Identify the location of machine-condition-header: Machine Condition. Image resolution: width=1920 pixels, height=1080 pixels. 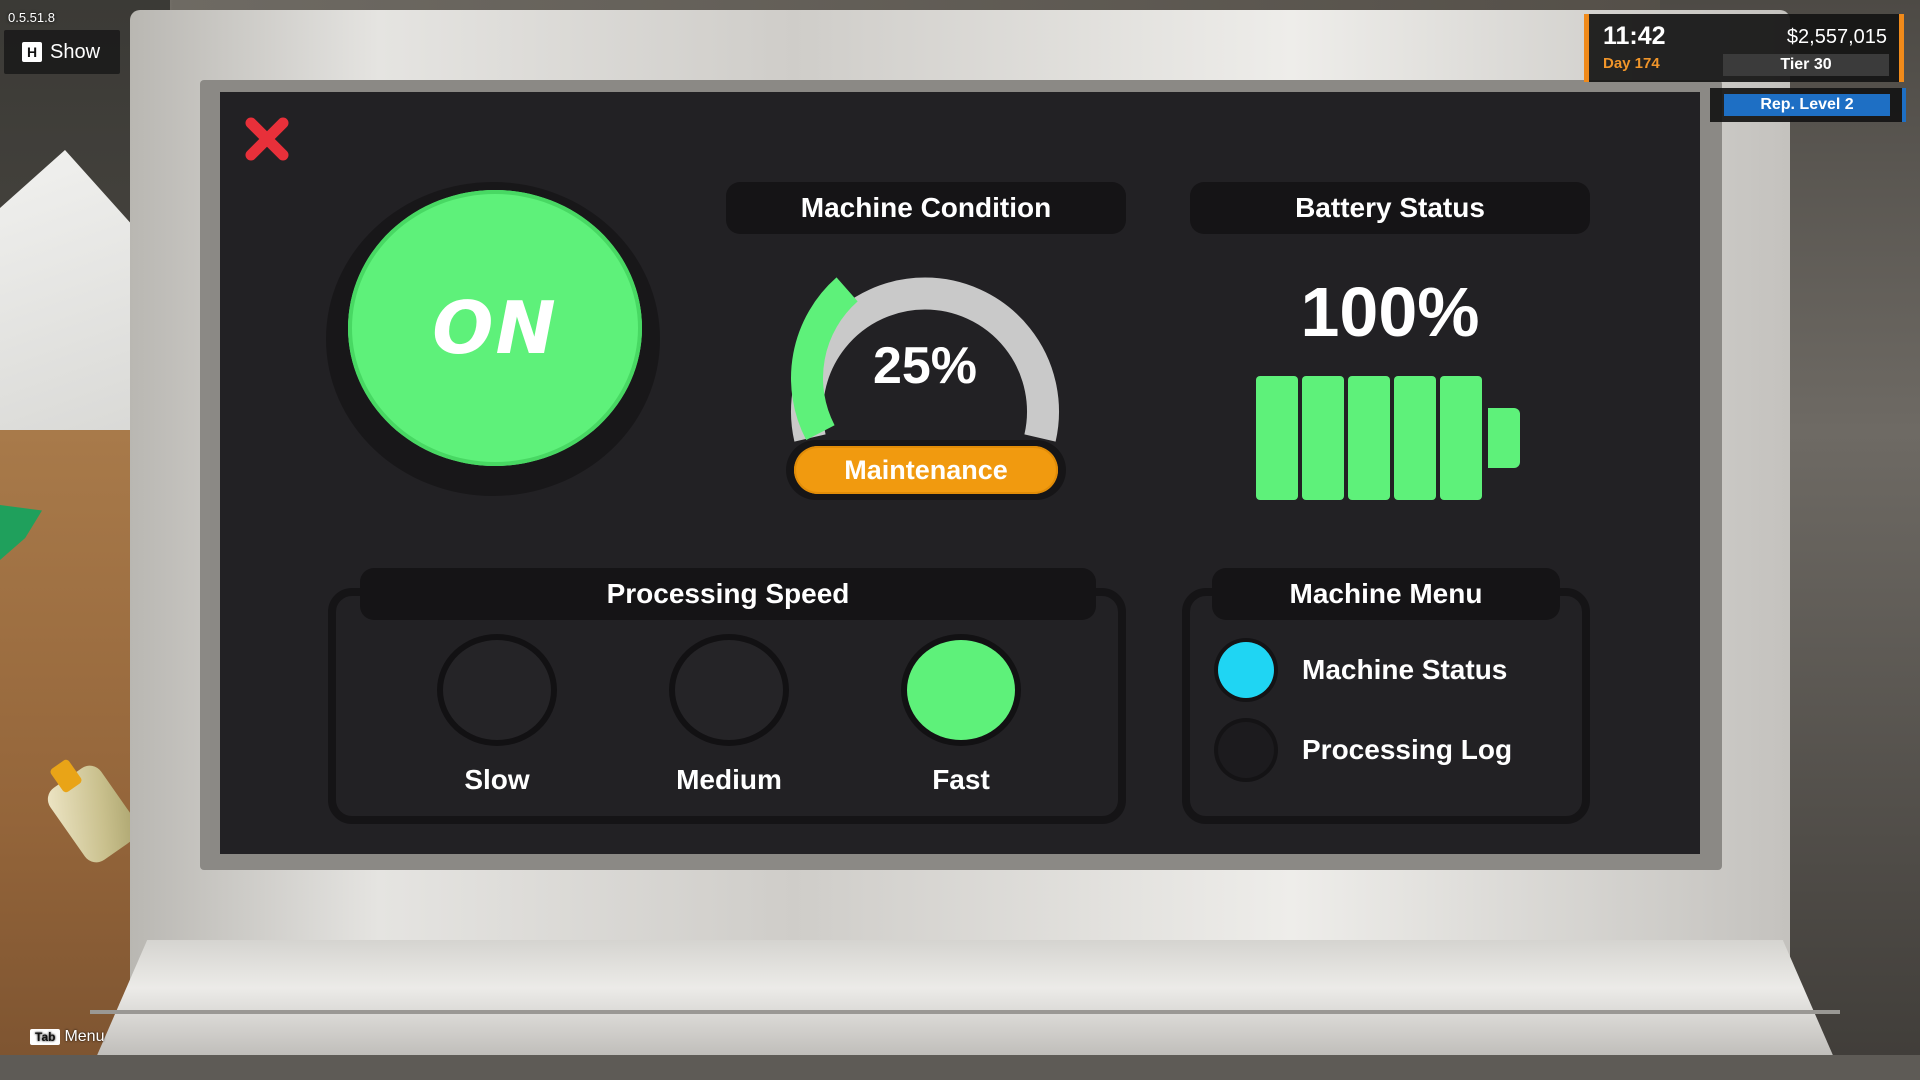
(926, 208).